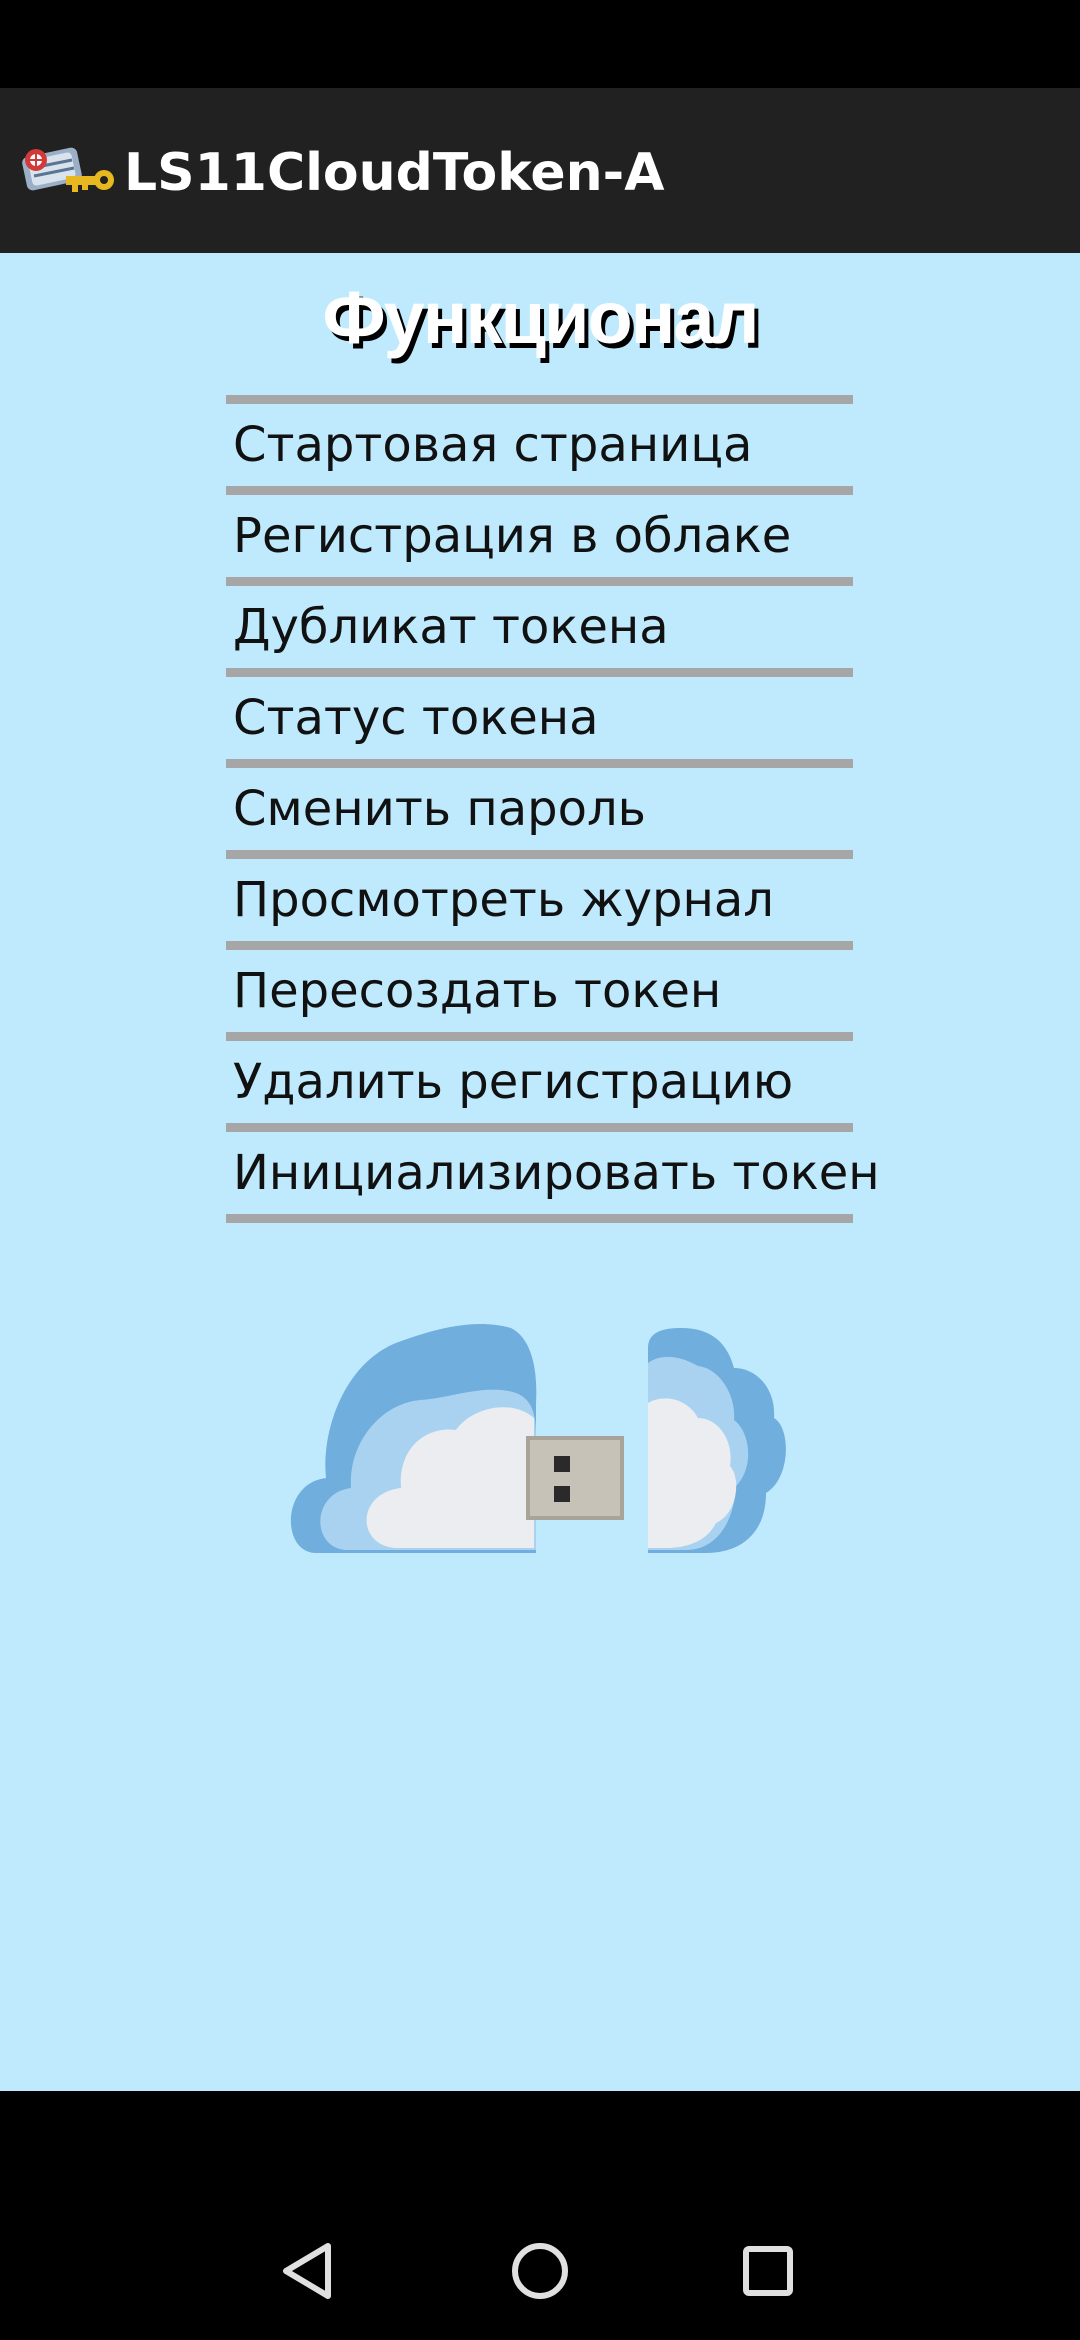  What do you see at coordinates (768, 2271) in the screenshot?
I see `recents-icon` at bounding box center [768, 2271].